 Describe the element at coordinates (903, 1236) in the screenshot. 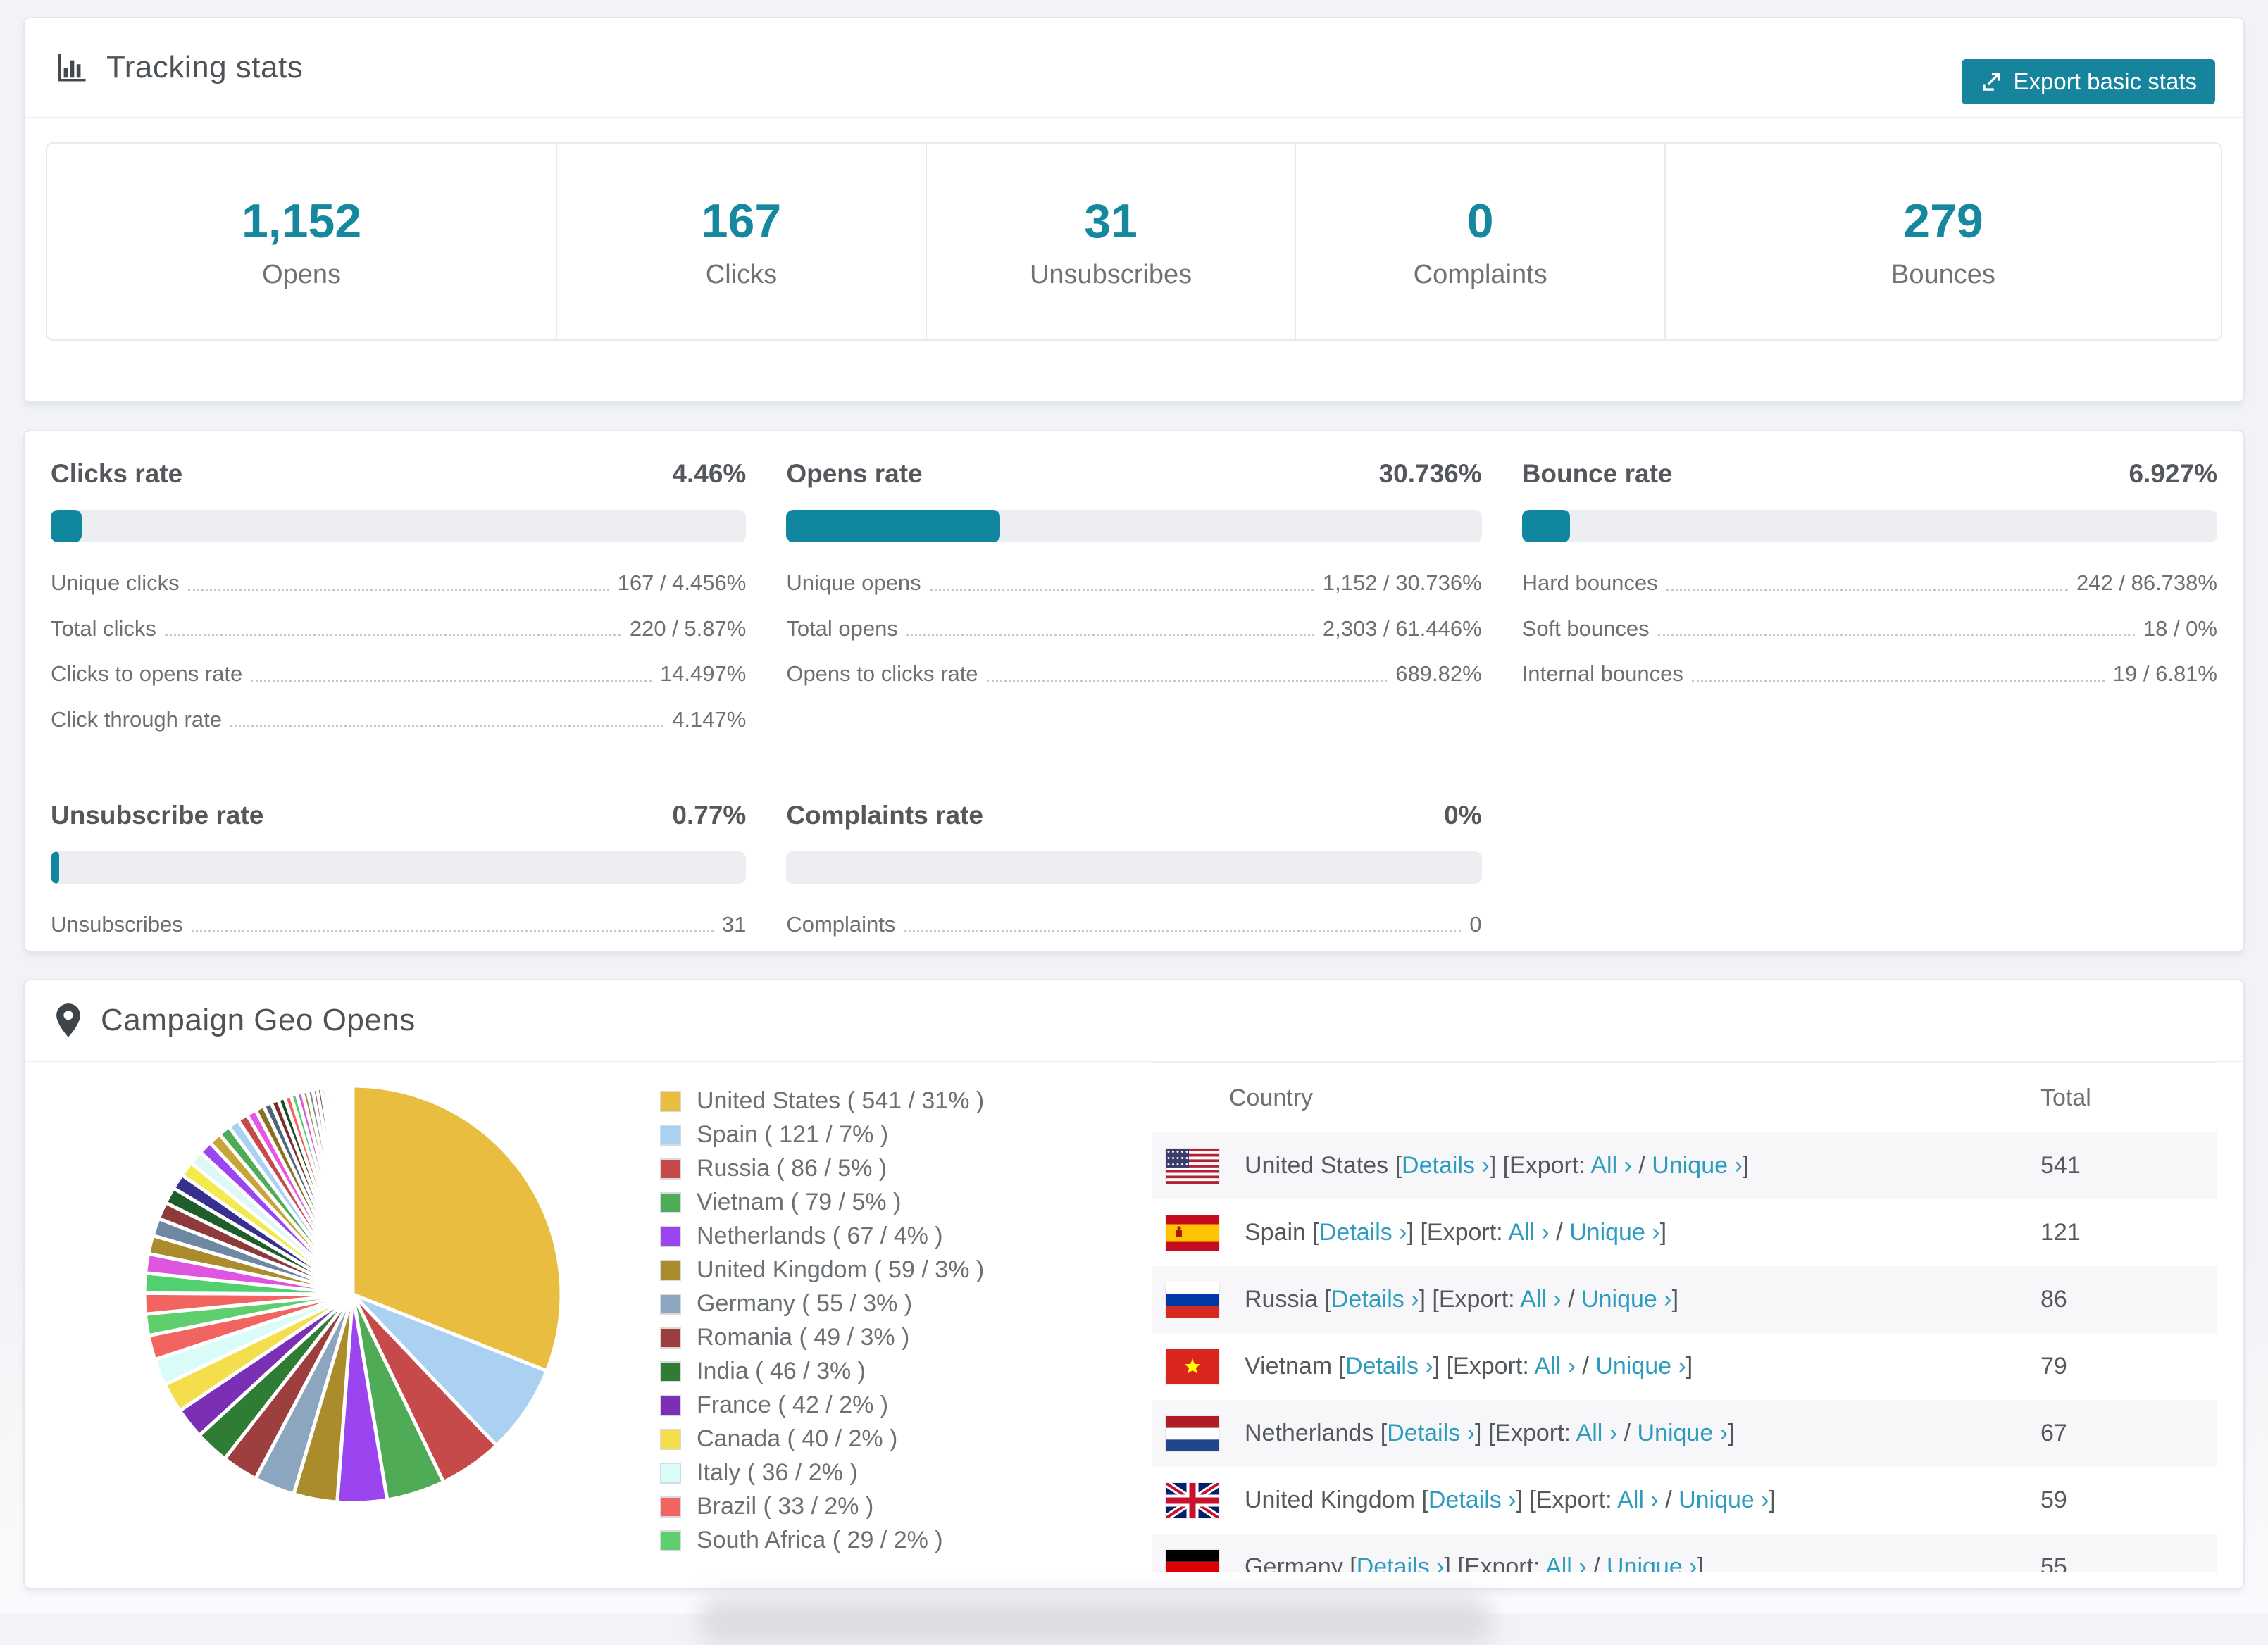

I see `legend-item-netherlands: Netherlands ( 67 / 4% )` at that location.